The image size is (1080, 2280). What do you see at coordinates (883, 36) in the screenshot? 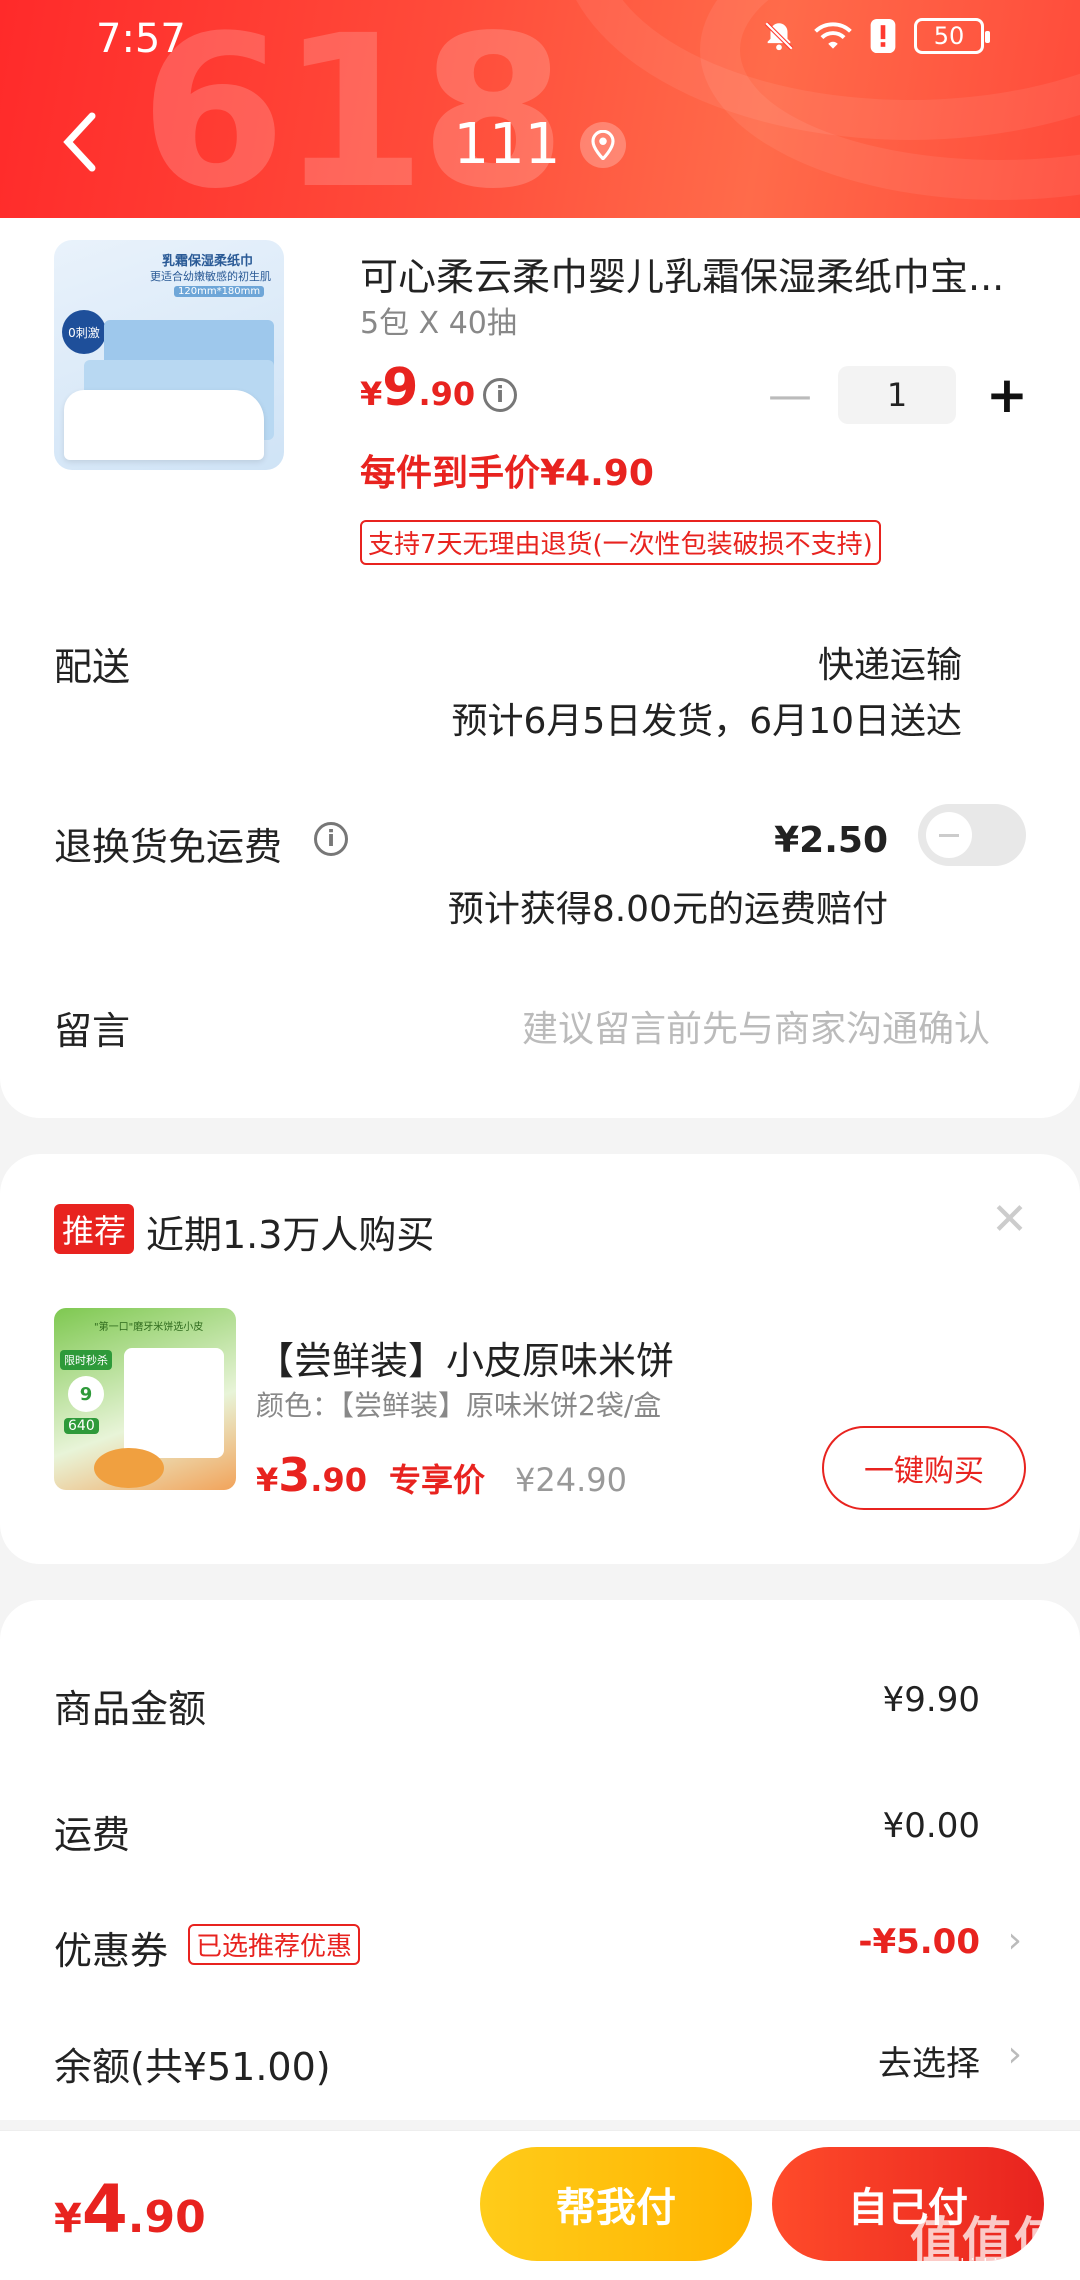
I see `alert-icon` at bounding box center [883, 36].